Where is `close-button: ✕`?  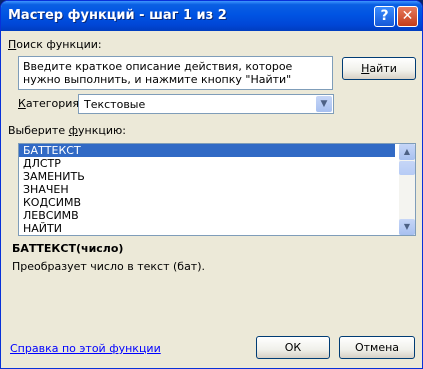 close-button: ✕ is located at coordinates (407, 16).